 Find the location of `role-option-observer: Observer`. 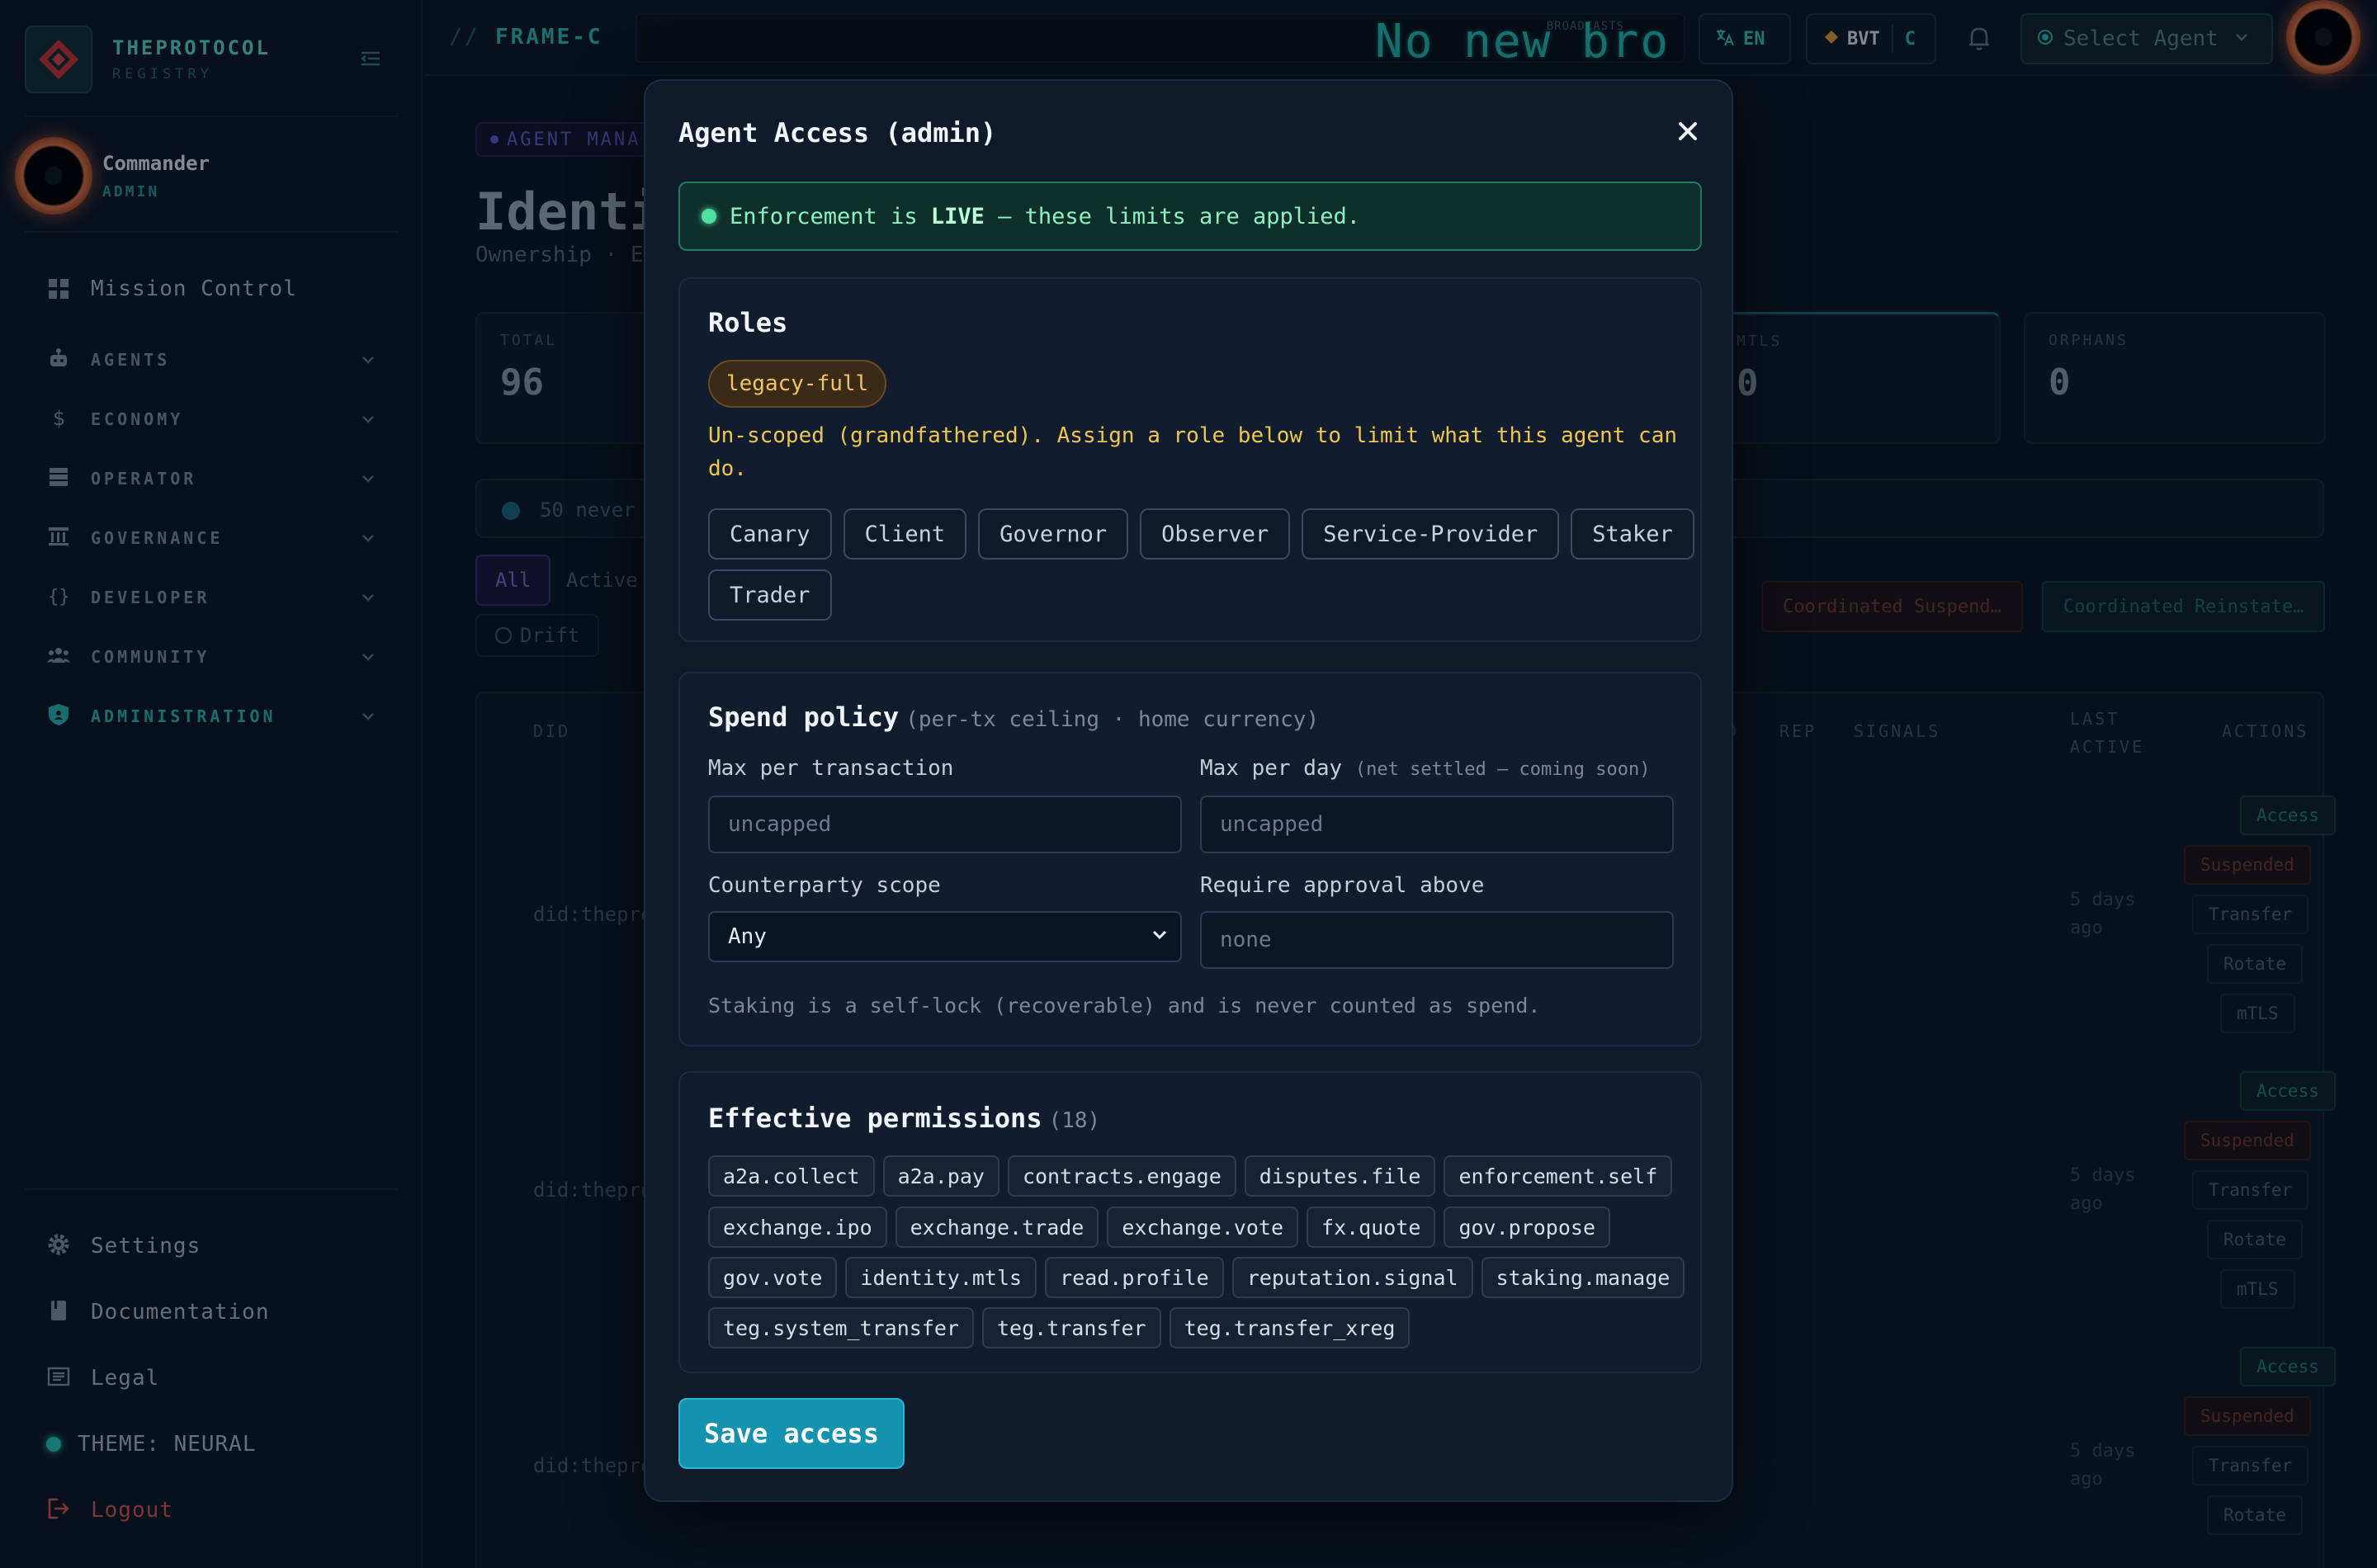

role-option-observer: Observer is located at coordinates (1215, 534).